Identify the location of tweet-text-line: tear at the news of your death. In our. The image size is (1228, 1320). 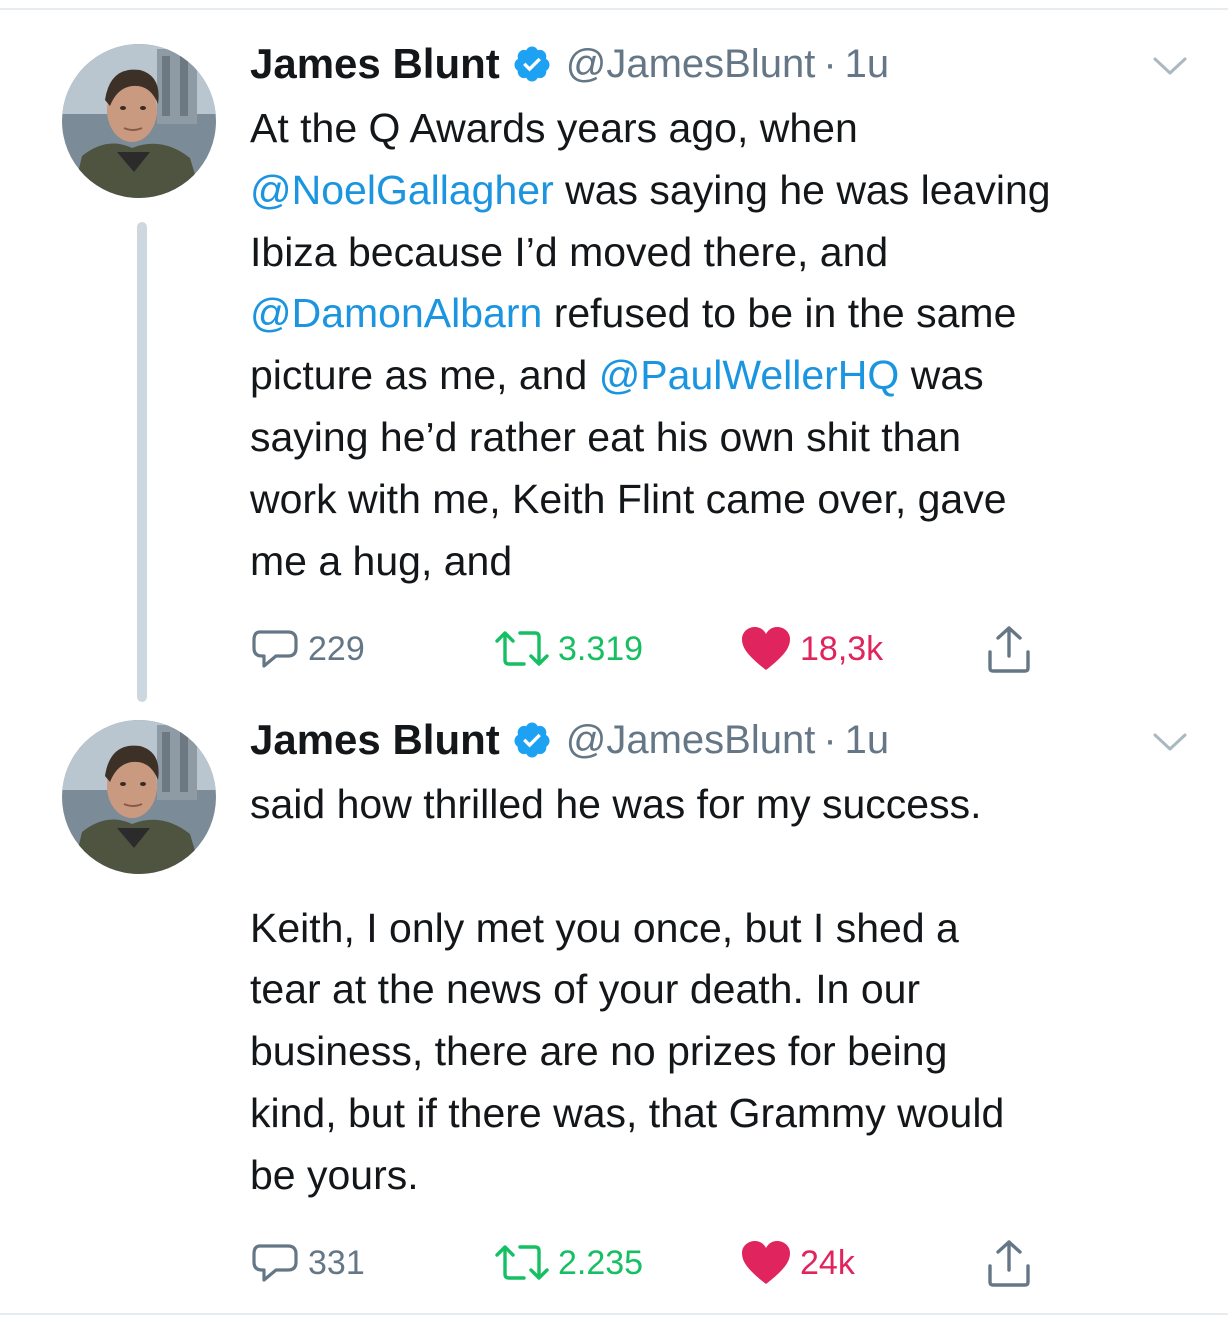
(730, 990).